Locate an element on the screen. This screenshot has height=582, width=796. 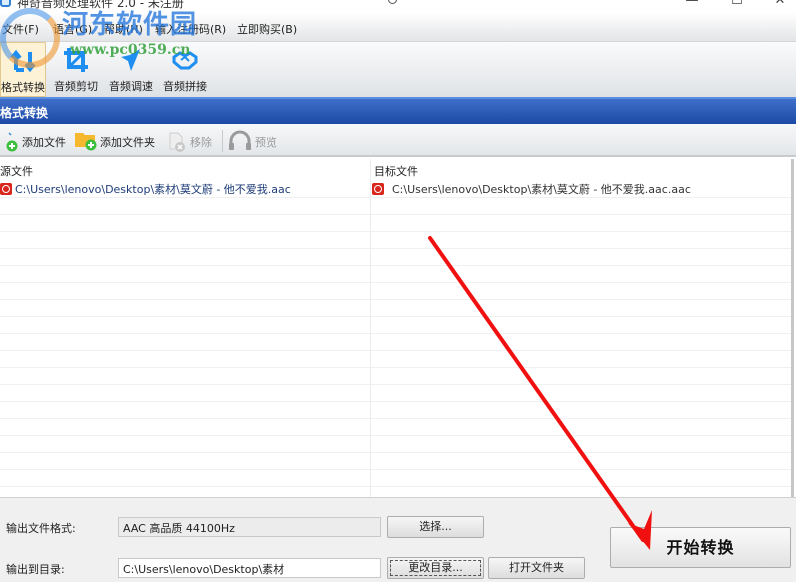
title-bar: 神奇音频处理软件 2.0 - 未注册 — ☐ ✕ is located at coordinates (398, 7).